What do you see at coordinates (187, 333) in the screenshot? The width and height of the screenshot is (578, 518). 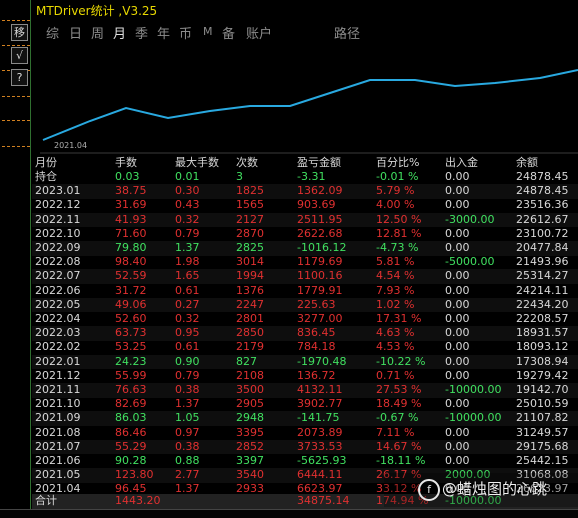 I see `cell-max: 0.95` at bounding box center [187, 333].